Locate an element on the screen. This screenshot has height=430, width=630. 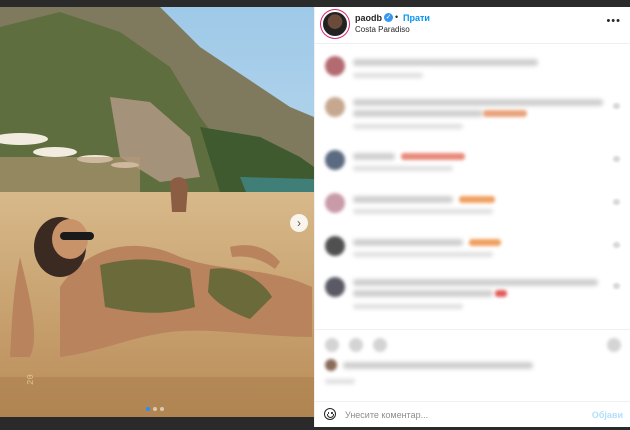
likes-summary is located at coordinates (473, 366).